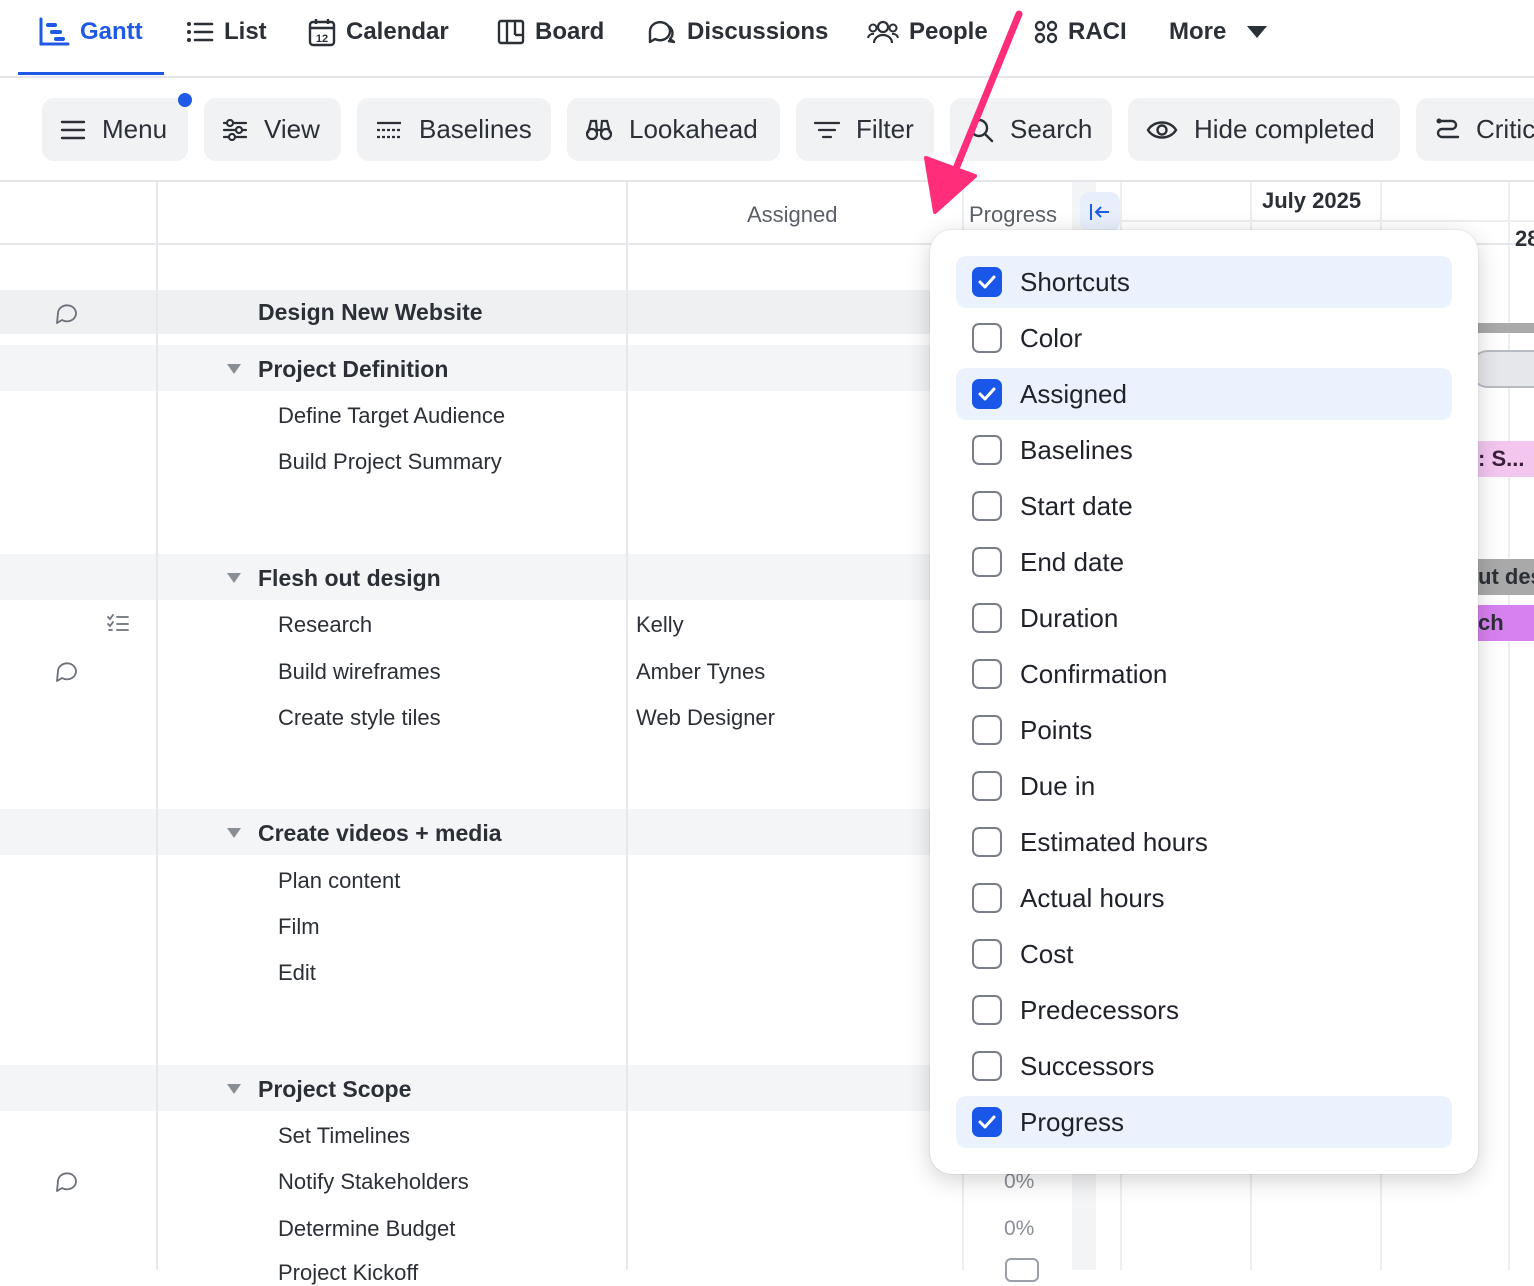 The height and width of the screenshot is (1286, 1534). What do you see at coordinates (865, 129) in the screenshot?
I see `filter-button: Filter` at bounding box center [865, 129].